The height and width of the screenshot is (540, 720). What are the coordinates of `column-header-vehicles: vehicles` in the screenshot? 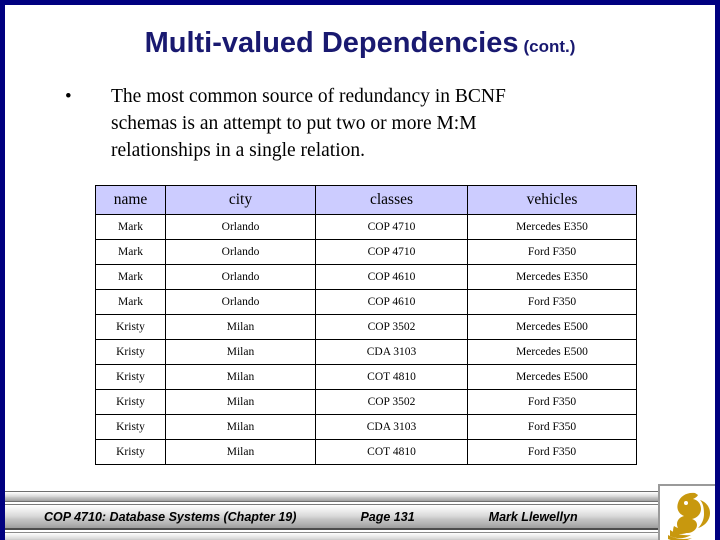 It's located at (552, 200).